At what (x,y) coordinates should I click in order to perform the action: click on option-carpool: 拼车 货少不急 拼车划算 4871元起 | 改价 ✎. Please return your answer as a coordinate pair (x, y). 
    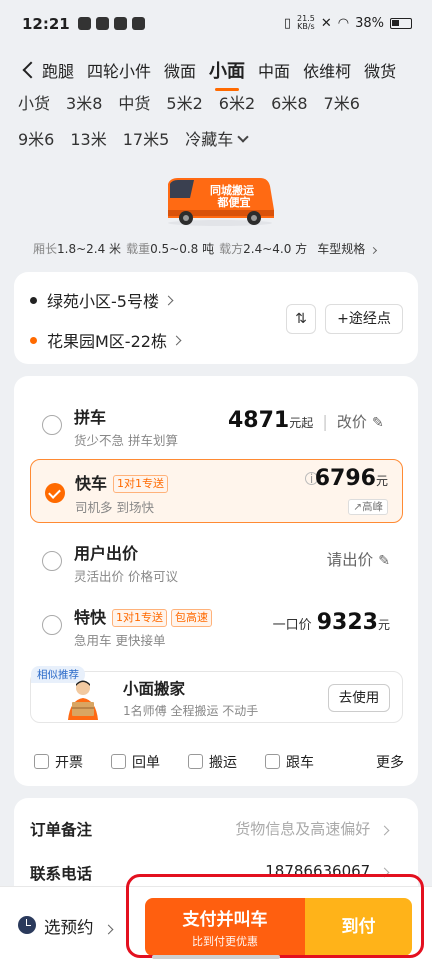
    Looking at the image, I should click on (216, 426).